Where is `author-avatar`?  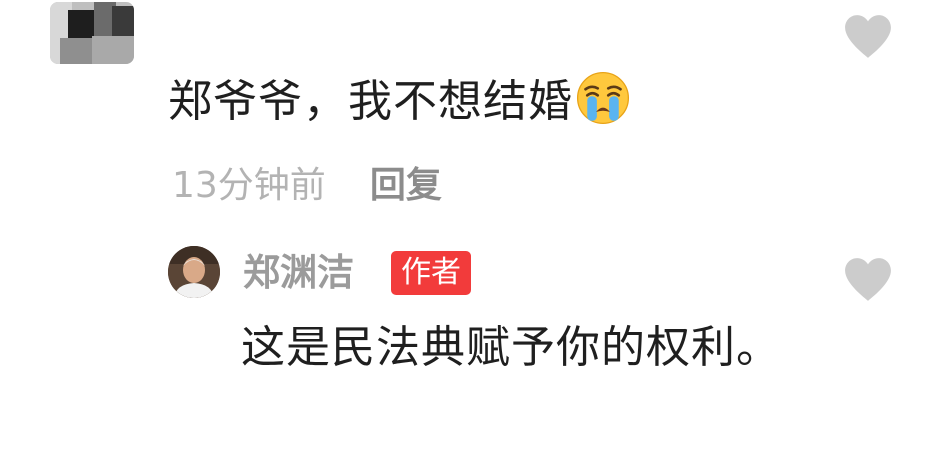
author-avatar is located at coordinates (194, 272).